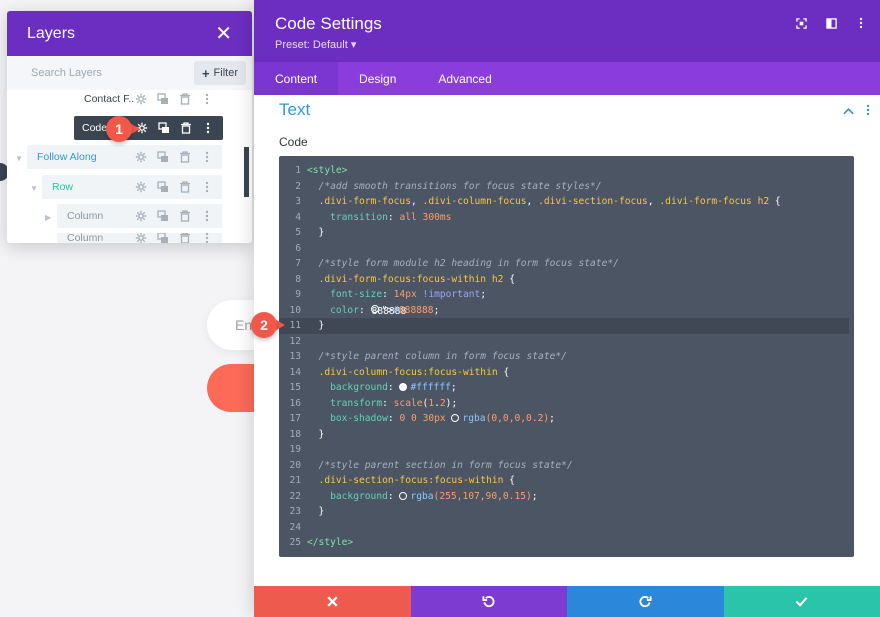  I want to click on code-line: 17 box-shadow: 0 0 30px rgba(0,0,0,0.2);, so click(566, 419).